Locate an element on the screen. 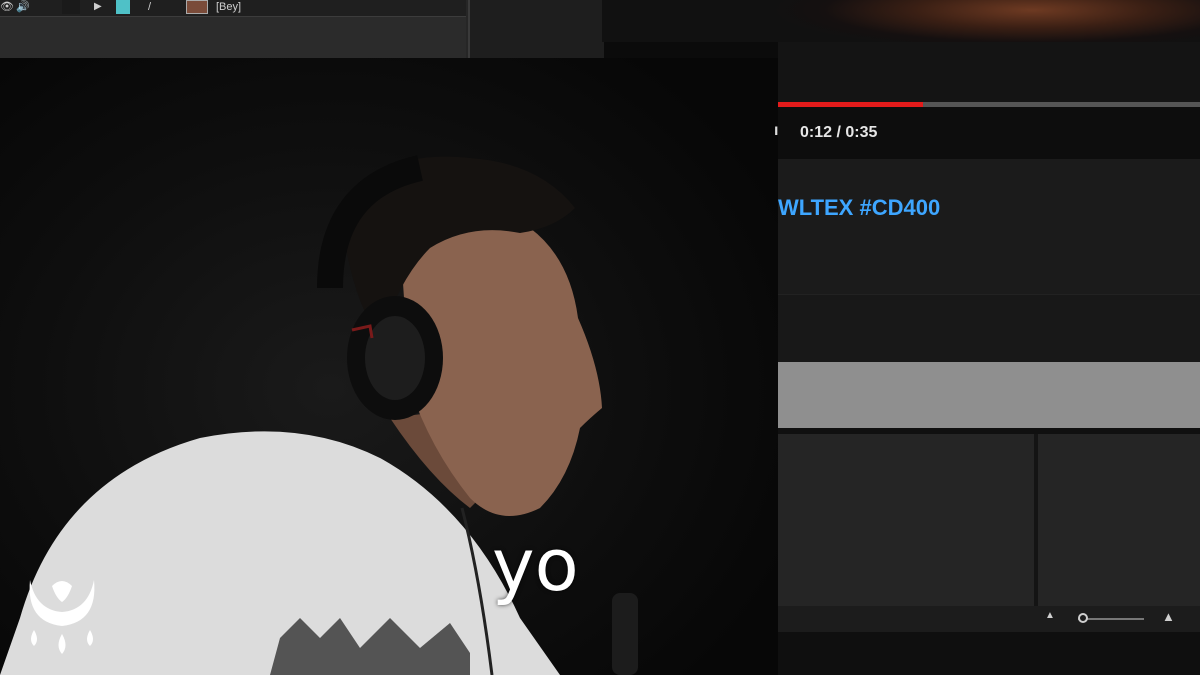  zoom-in-icon: ▲ is located at coordinates (1168, 616).